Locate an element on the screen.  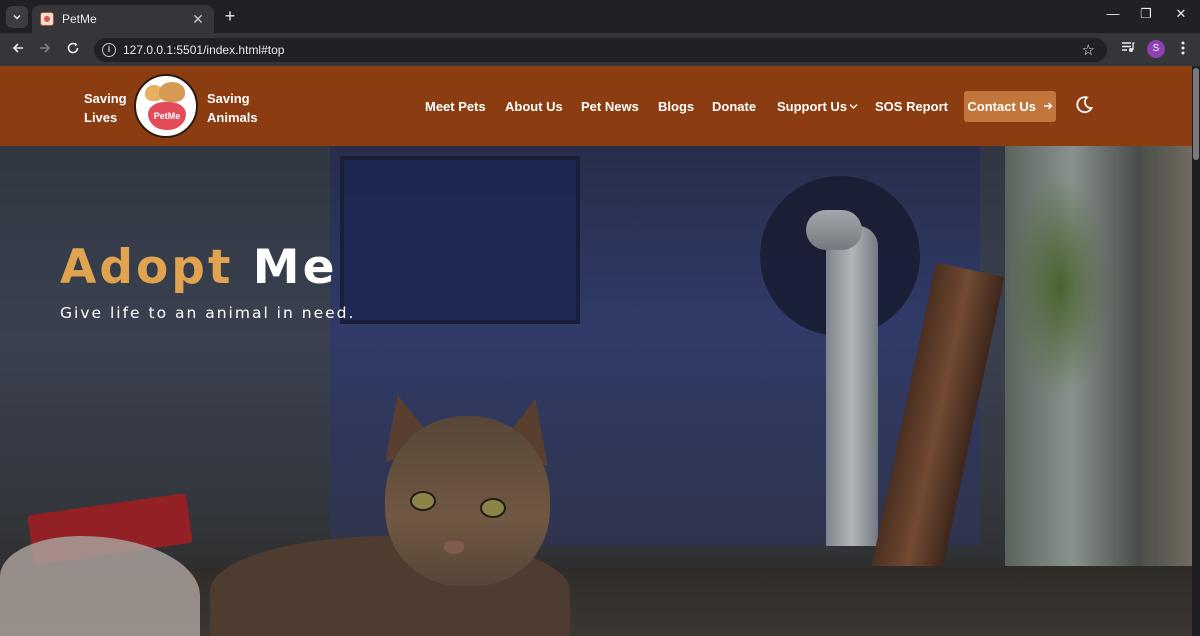
address-bar: i 127.0.0.1:5501/index.html#top ☆ is located at coordinates (600, 50).